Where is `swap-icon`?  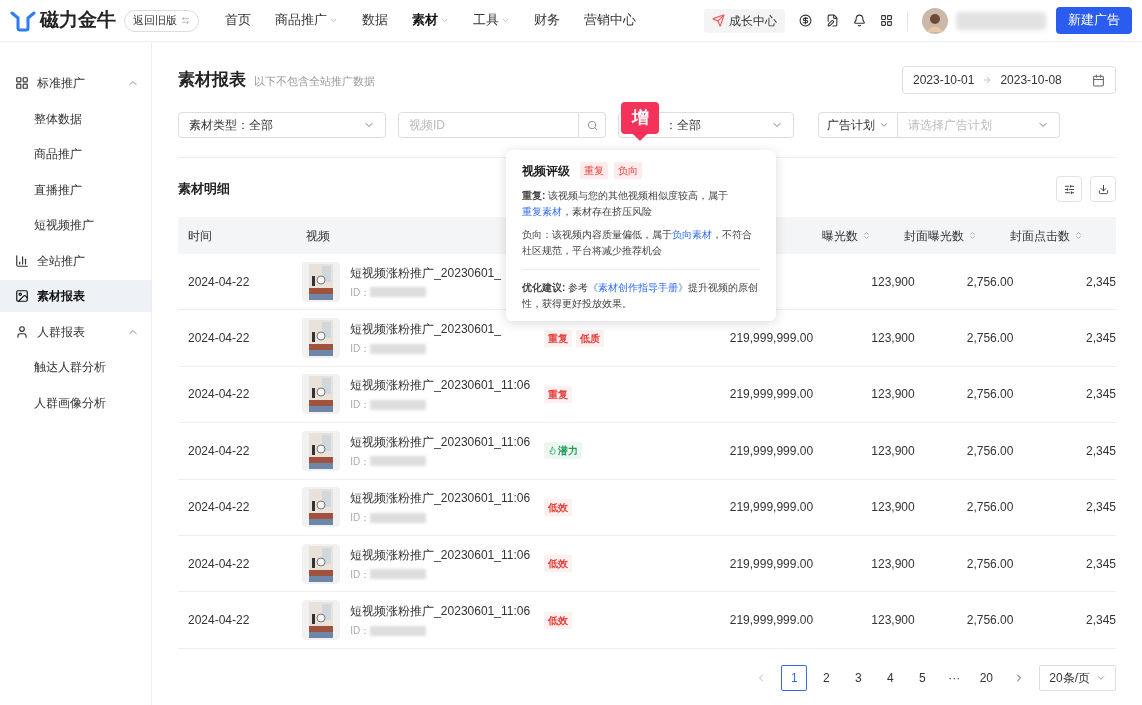 swap-icon is located at coordinates (185, 20).